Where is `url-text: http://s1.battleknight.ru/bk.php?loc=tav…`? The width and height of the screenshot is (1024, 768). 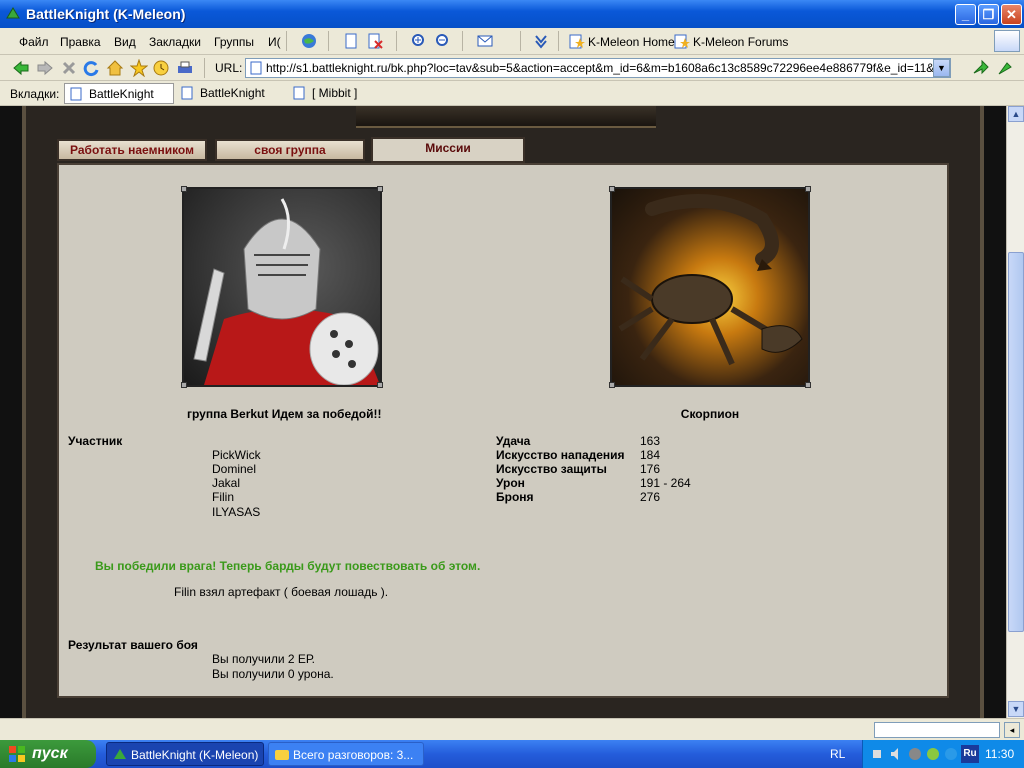 url-text: http://s1.battleknight.ru/bk.php?loc=tav… is located at coordinates (608, 68).